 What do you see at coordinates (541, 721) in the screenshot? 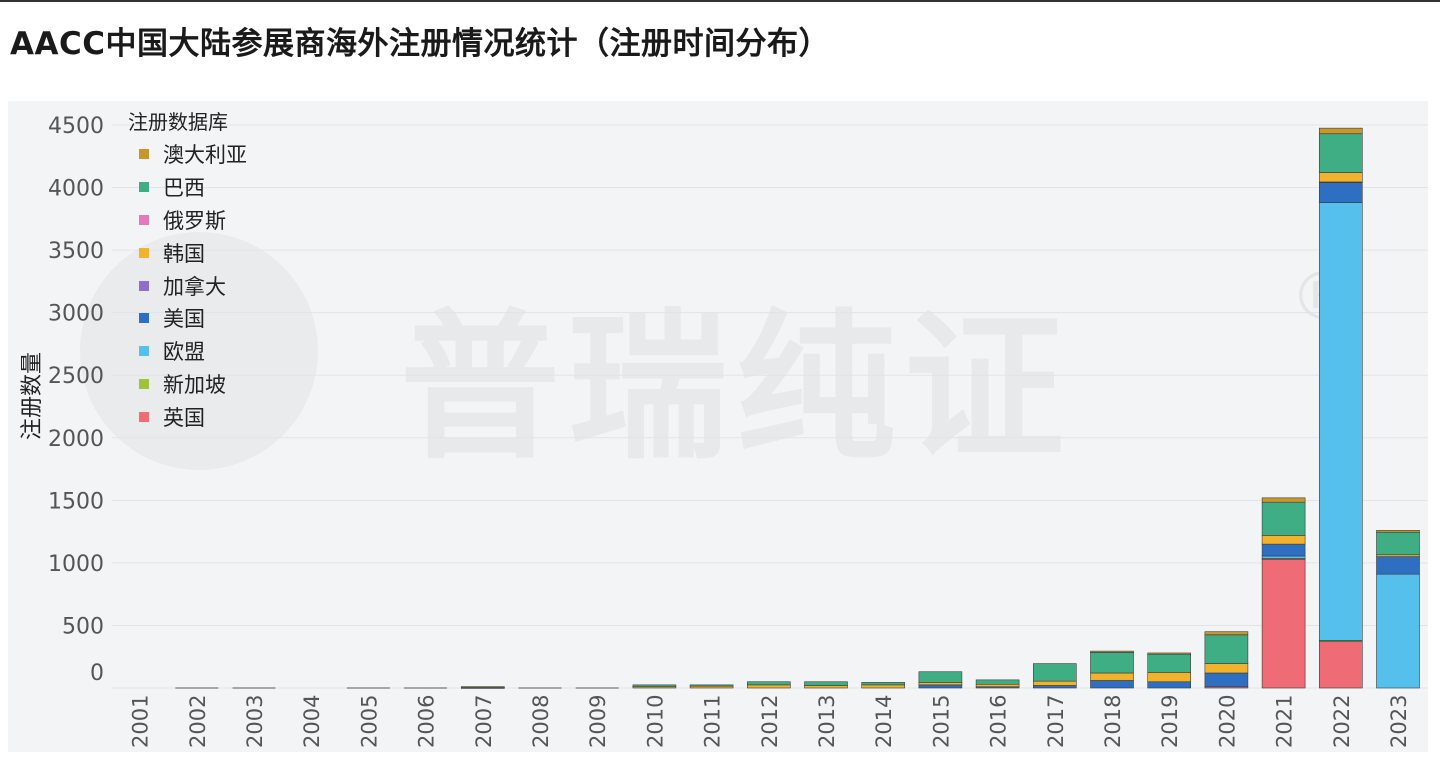
I see `x-tick-label: 2008` at bounding box center [541, 721].